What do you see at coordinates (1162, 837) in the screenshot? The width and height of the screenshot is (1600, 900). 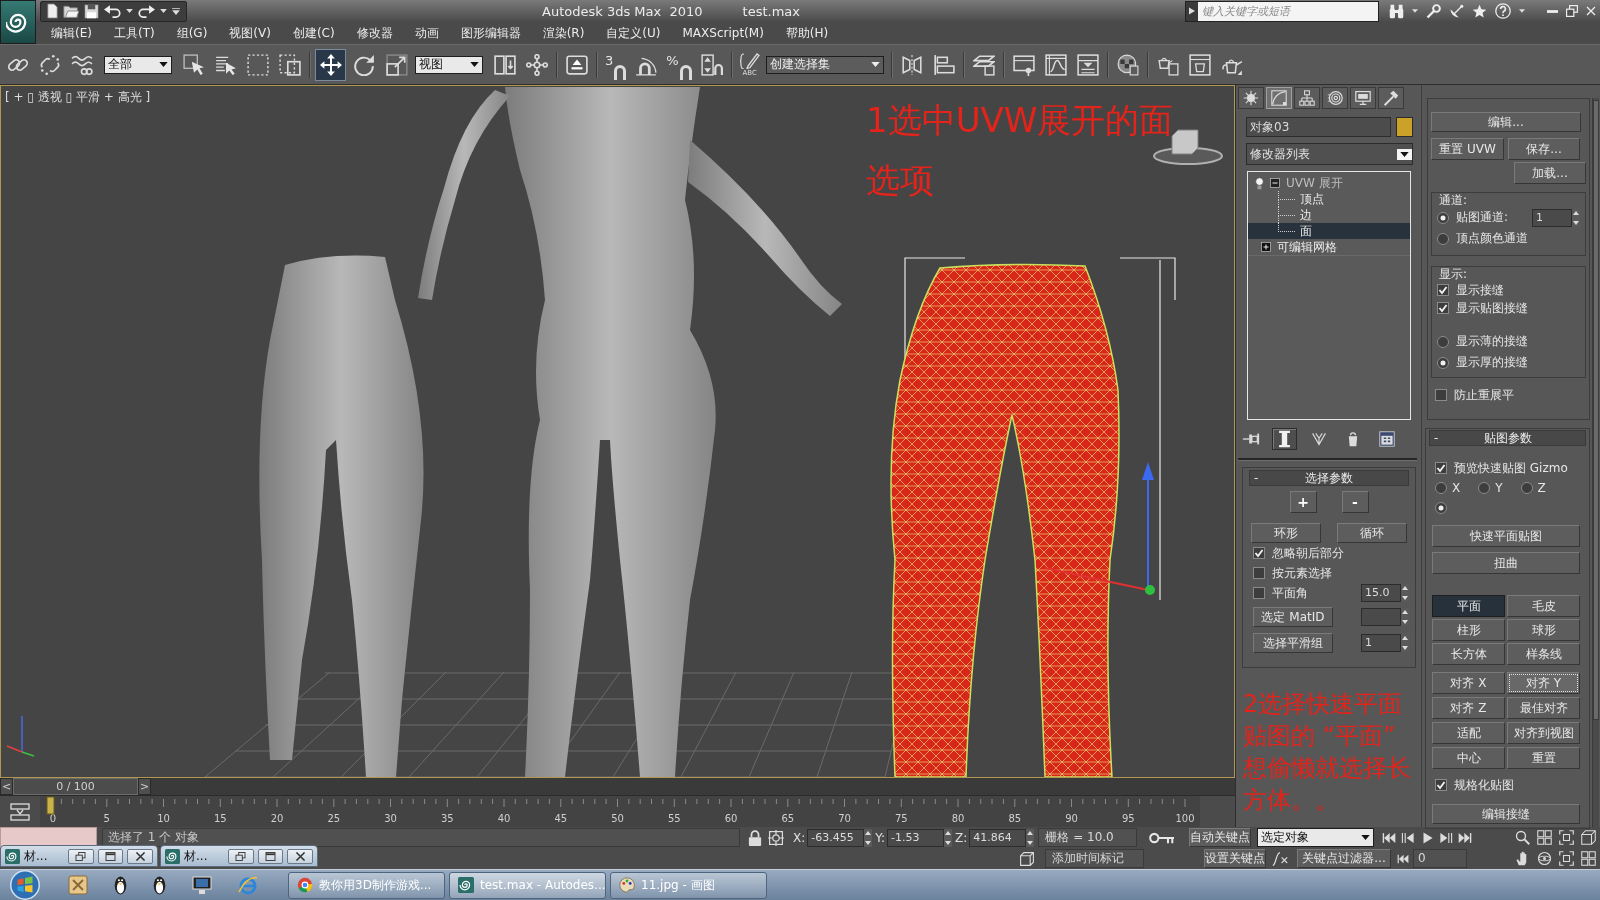 I see `key-icon` at bounding box center [1162, 837].